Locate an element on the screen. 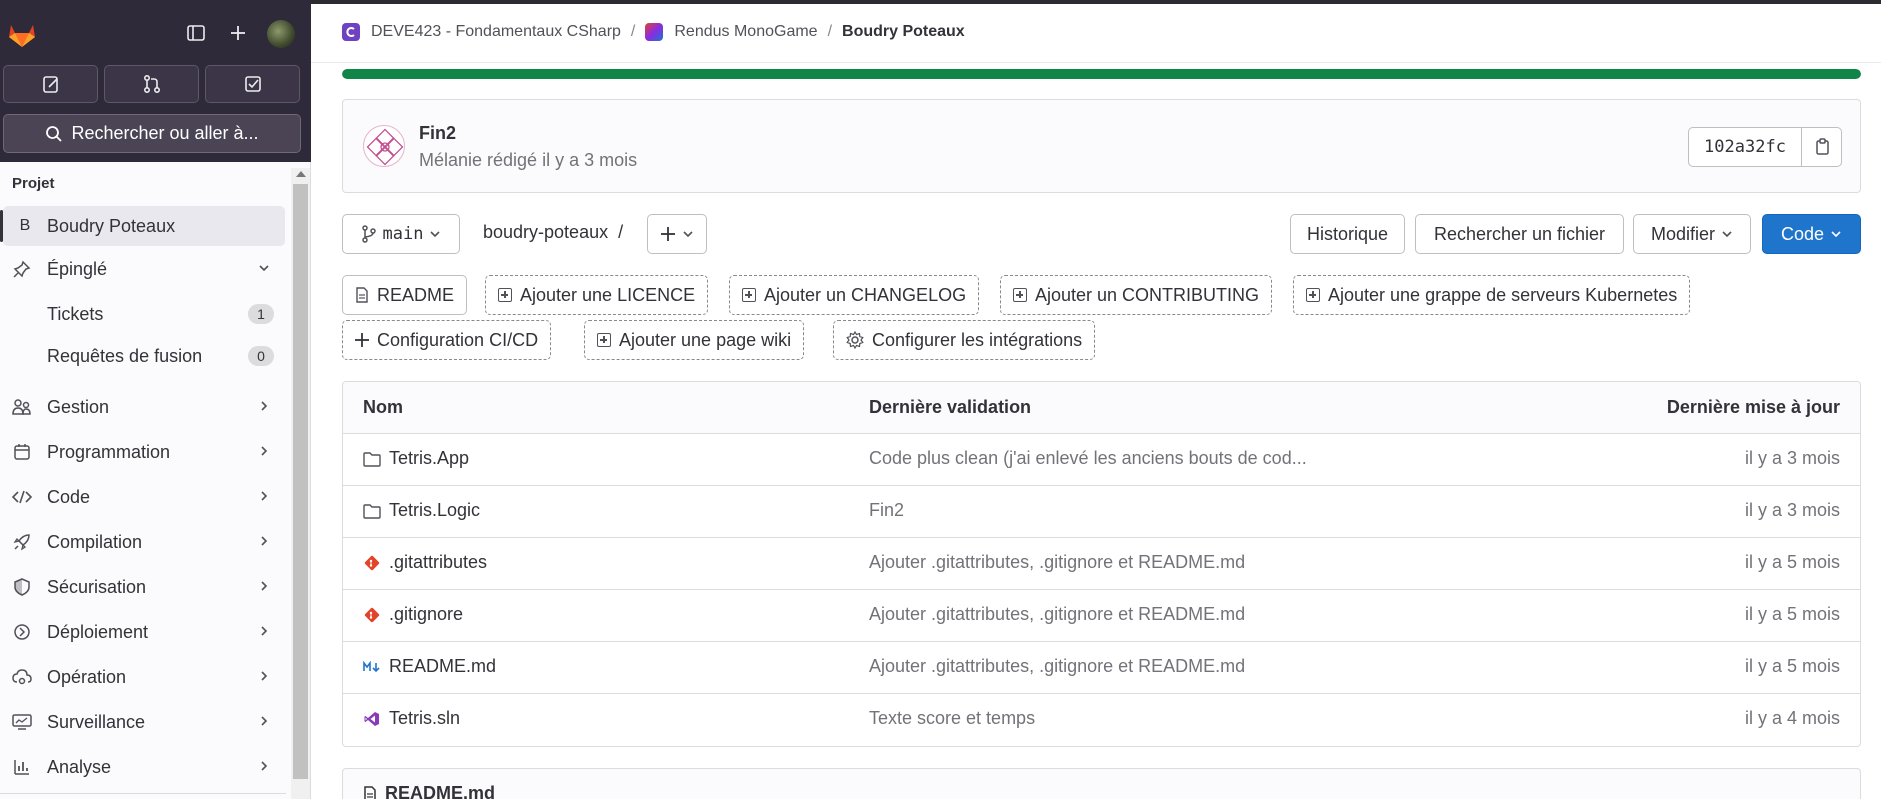 The width and height of the screenshot is (1881, 799). sidebar-item-project: B Boudry Poteaux is located at coordinates (142, 226).